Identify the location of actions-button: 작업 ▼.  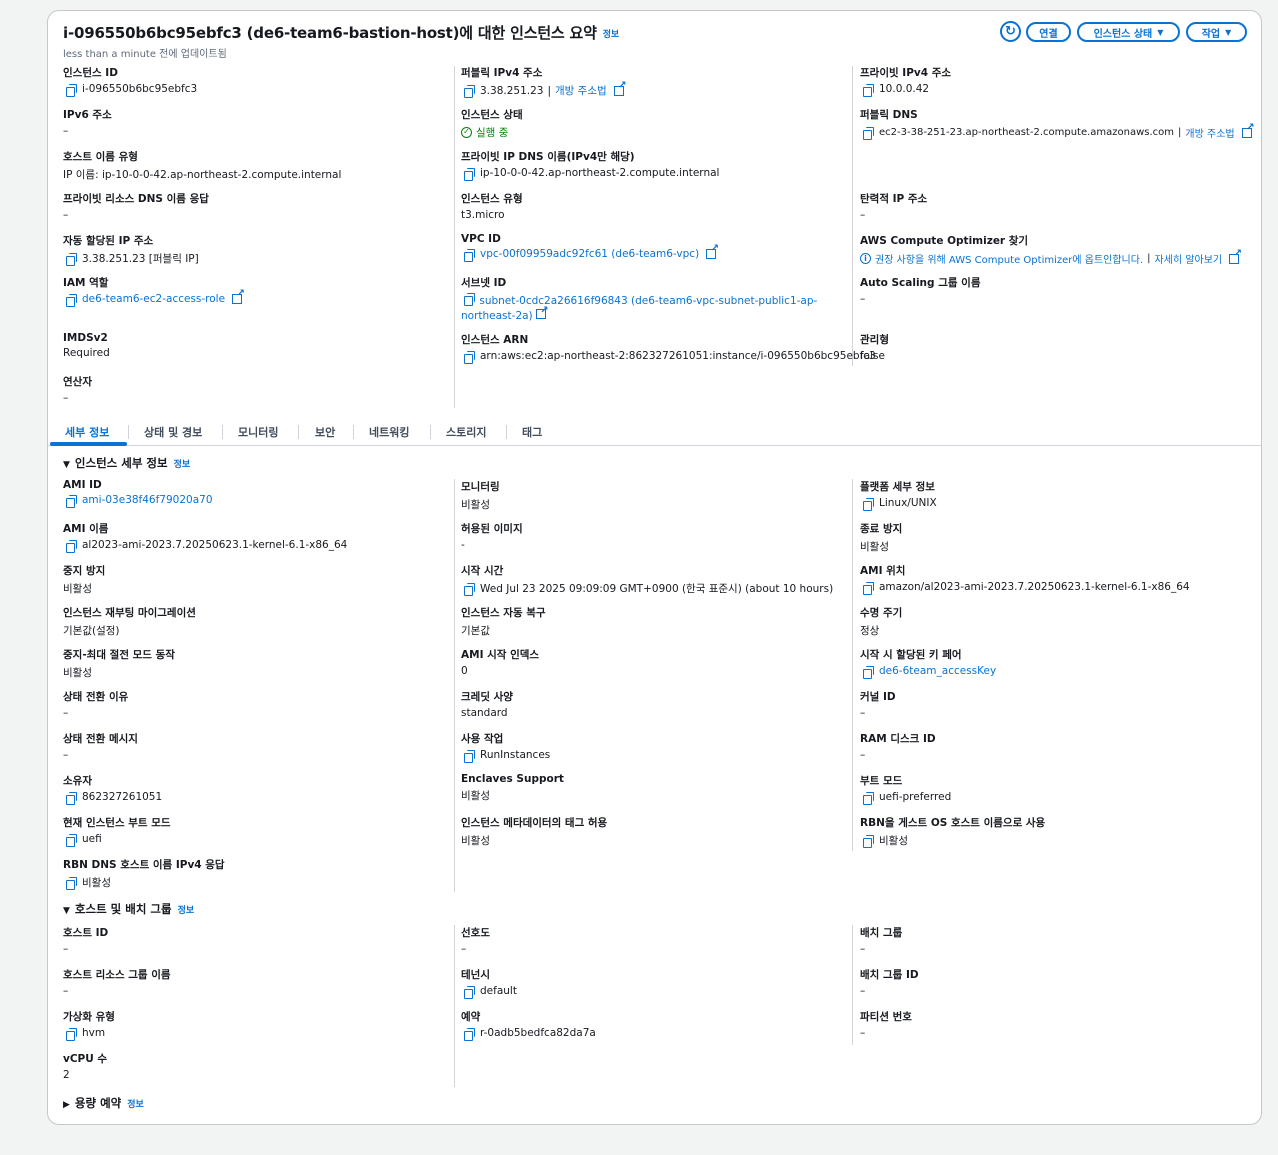
(1216, 32).